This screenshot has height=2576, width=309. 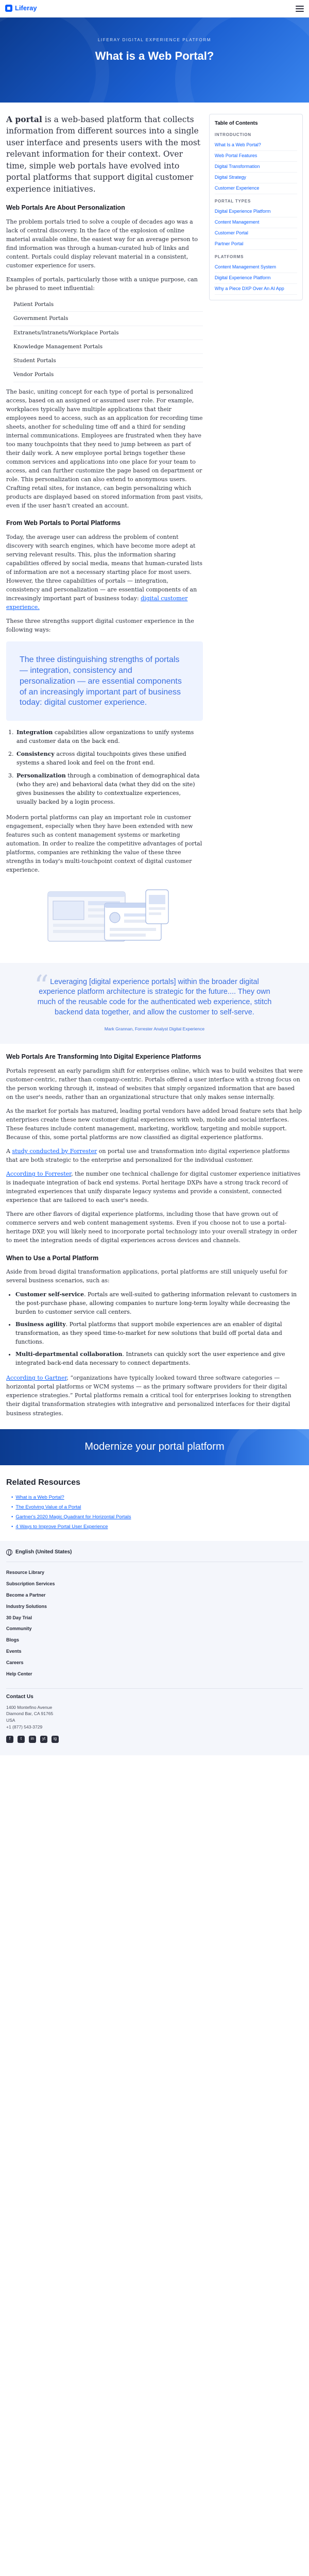 What do you see at coordinates (157, 1527) in the screenshot?
I see `resource-link: 4 Ways to Improve Portal User Experience` at bounding box center [157, 1527].